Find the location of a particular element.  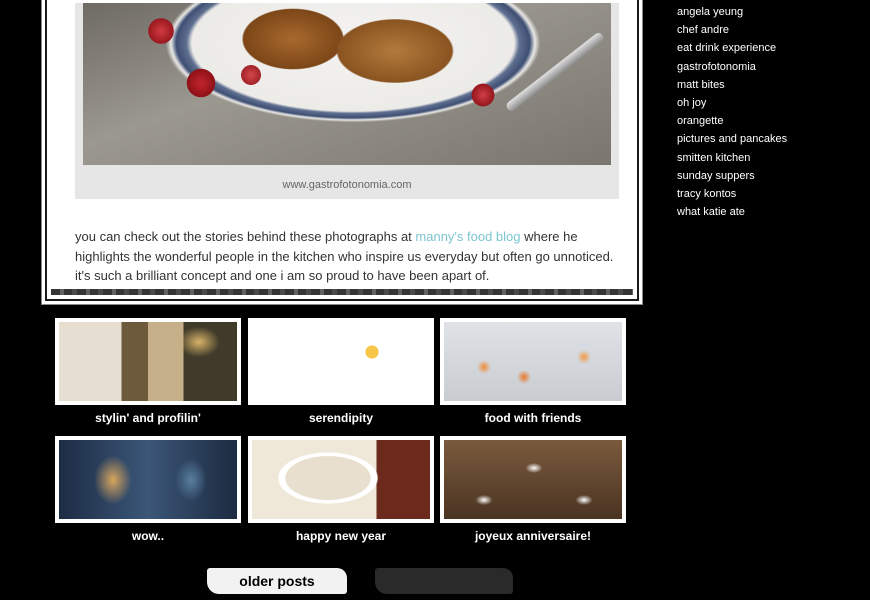

sidebar-link-item: oh joy is located at coordinates (732, 102).